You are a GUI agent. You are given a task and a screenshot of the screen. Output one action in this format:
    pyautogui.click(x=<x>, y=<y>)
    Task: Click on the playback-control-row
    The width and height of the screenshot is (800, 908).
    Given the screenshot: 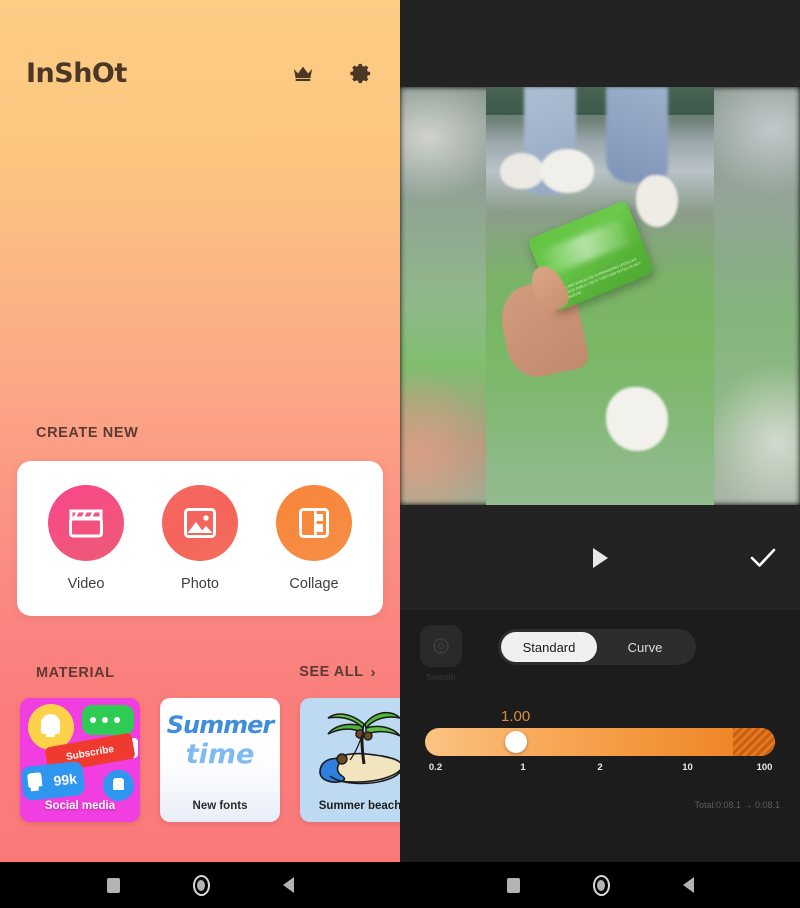 What is the action you would take?
    pyautogui.click(x=600, y=557)
    